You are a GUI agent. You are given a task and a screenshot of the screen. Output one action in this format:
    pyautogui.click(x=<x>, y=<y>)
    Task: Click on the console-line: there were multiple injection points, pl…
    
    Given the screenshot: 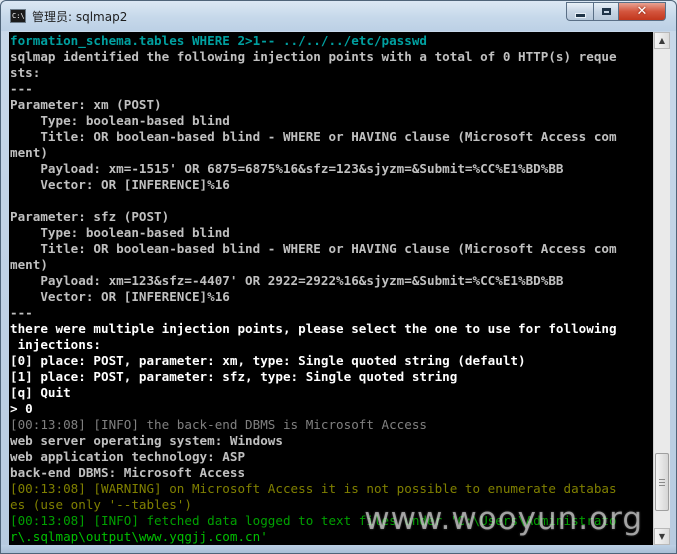 What is the action you would take?
    pyautogui.click(x=313, y=328)
    